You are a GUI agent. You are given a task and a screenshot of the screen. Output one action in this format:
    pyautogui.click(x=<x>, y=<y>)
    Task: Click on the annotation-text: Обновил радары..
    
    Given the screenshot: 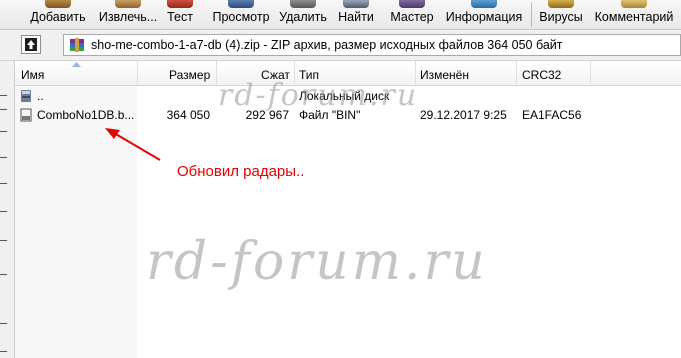 What is the action you would take?
    pyautogui.click(x=241, y=171)
    